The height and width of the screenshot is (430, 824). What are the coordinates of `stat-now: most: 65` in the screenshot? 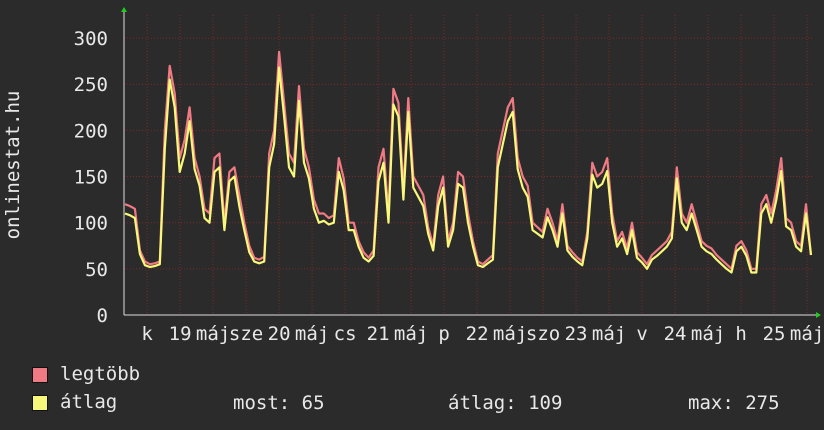 It's located at (279, 403).